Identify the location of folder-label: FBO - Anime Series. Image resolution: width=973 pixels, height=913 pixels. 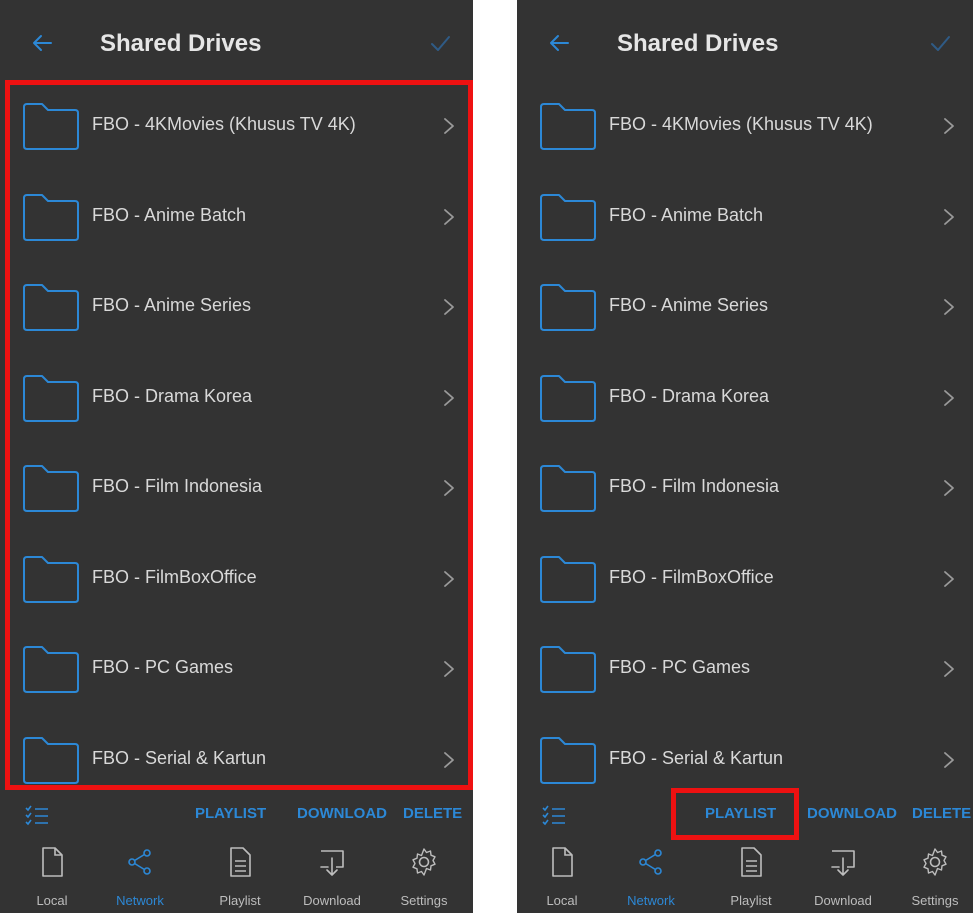
(172, 305).